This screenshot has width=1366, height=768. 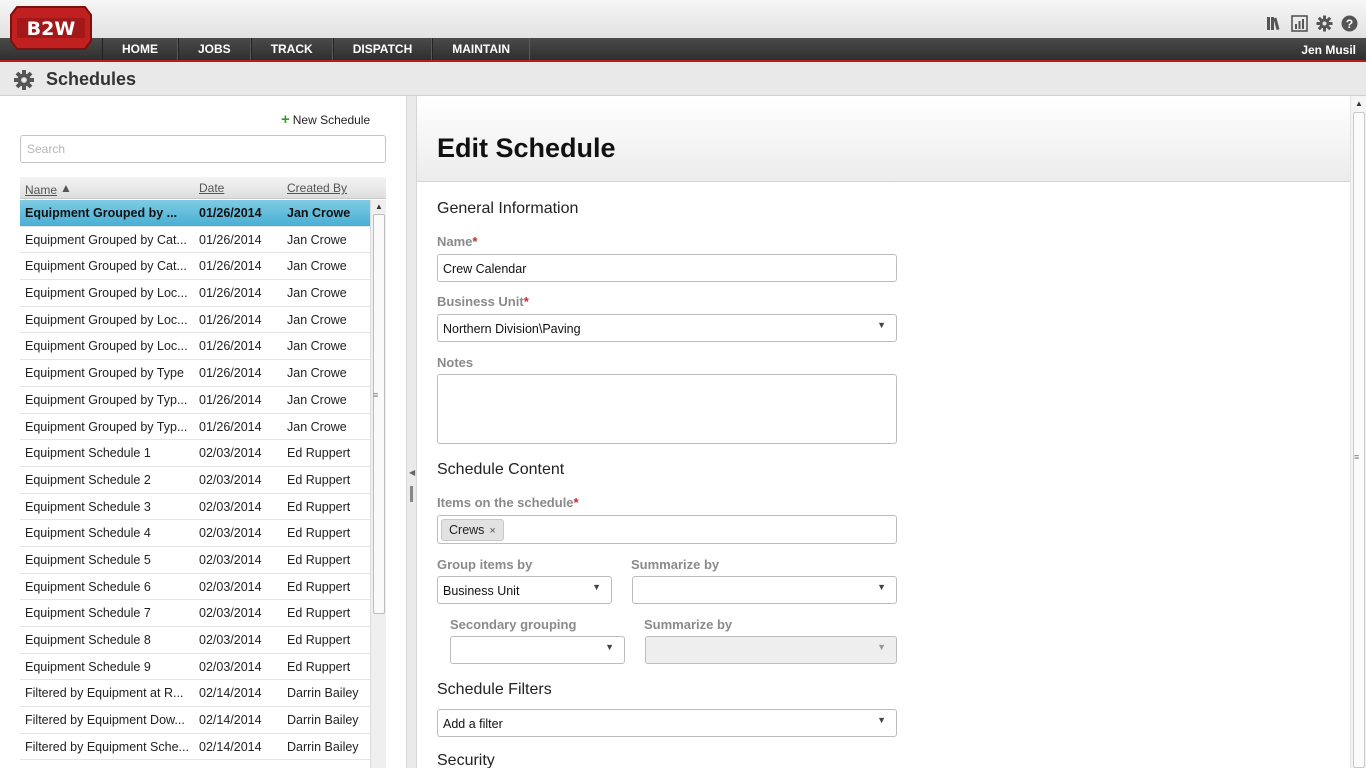 What do you see at coordinates (764, 590) in the screenshot?
I see `summarize-by-select: ▼` at bounding box center [764, 590].